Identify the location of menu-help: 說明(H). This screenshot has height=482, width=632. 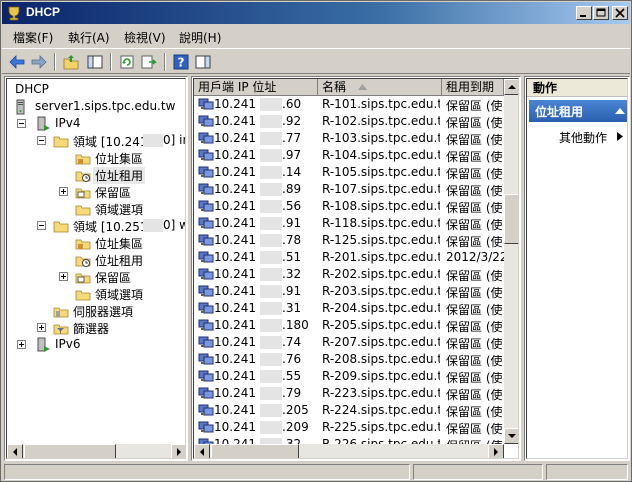
(200, 37).